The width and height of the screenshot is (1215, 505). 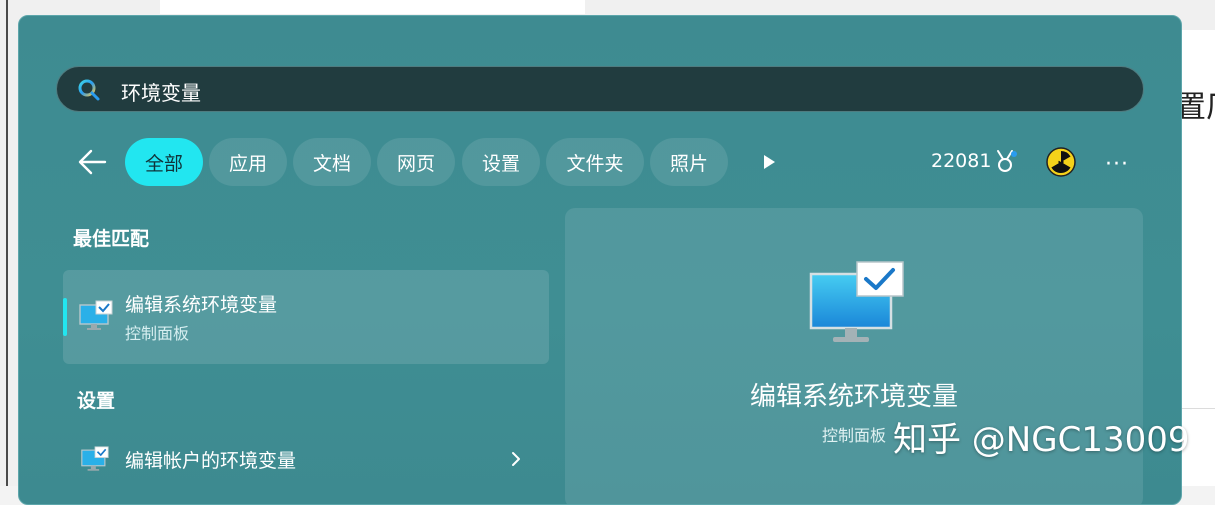 I want to click on tab-all: 全部, so click(x=164, y=162).